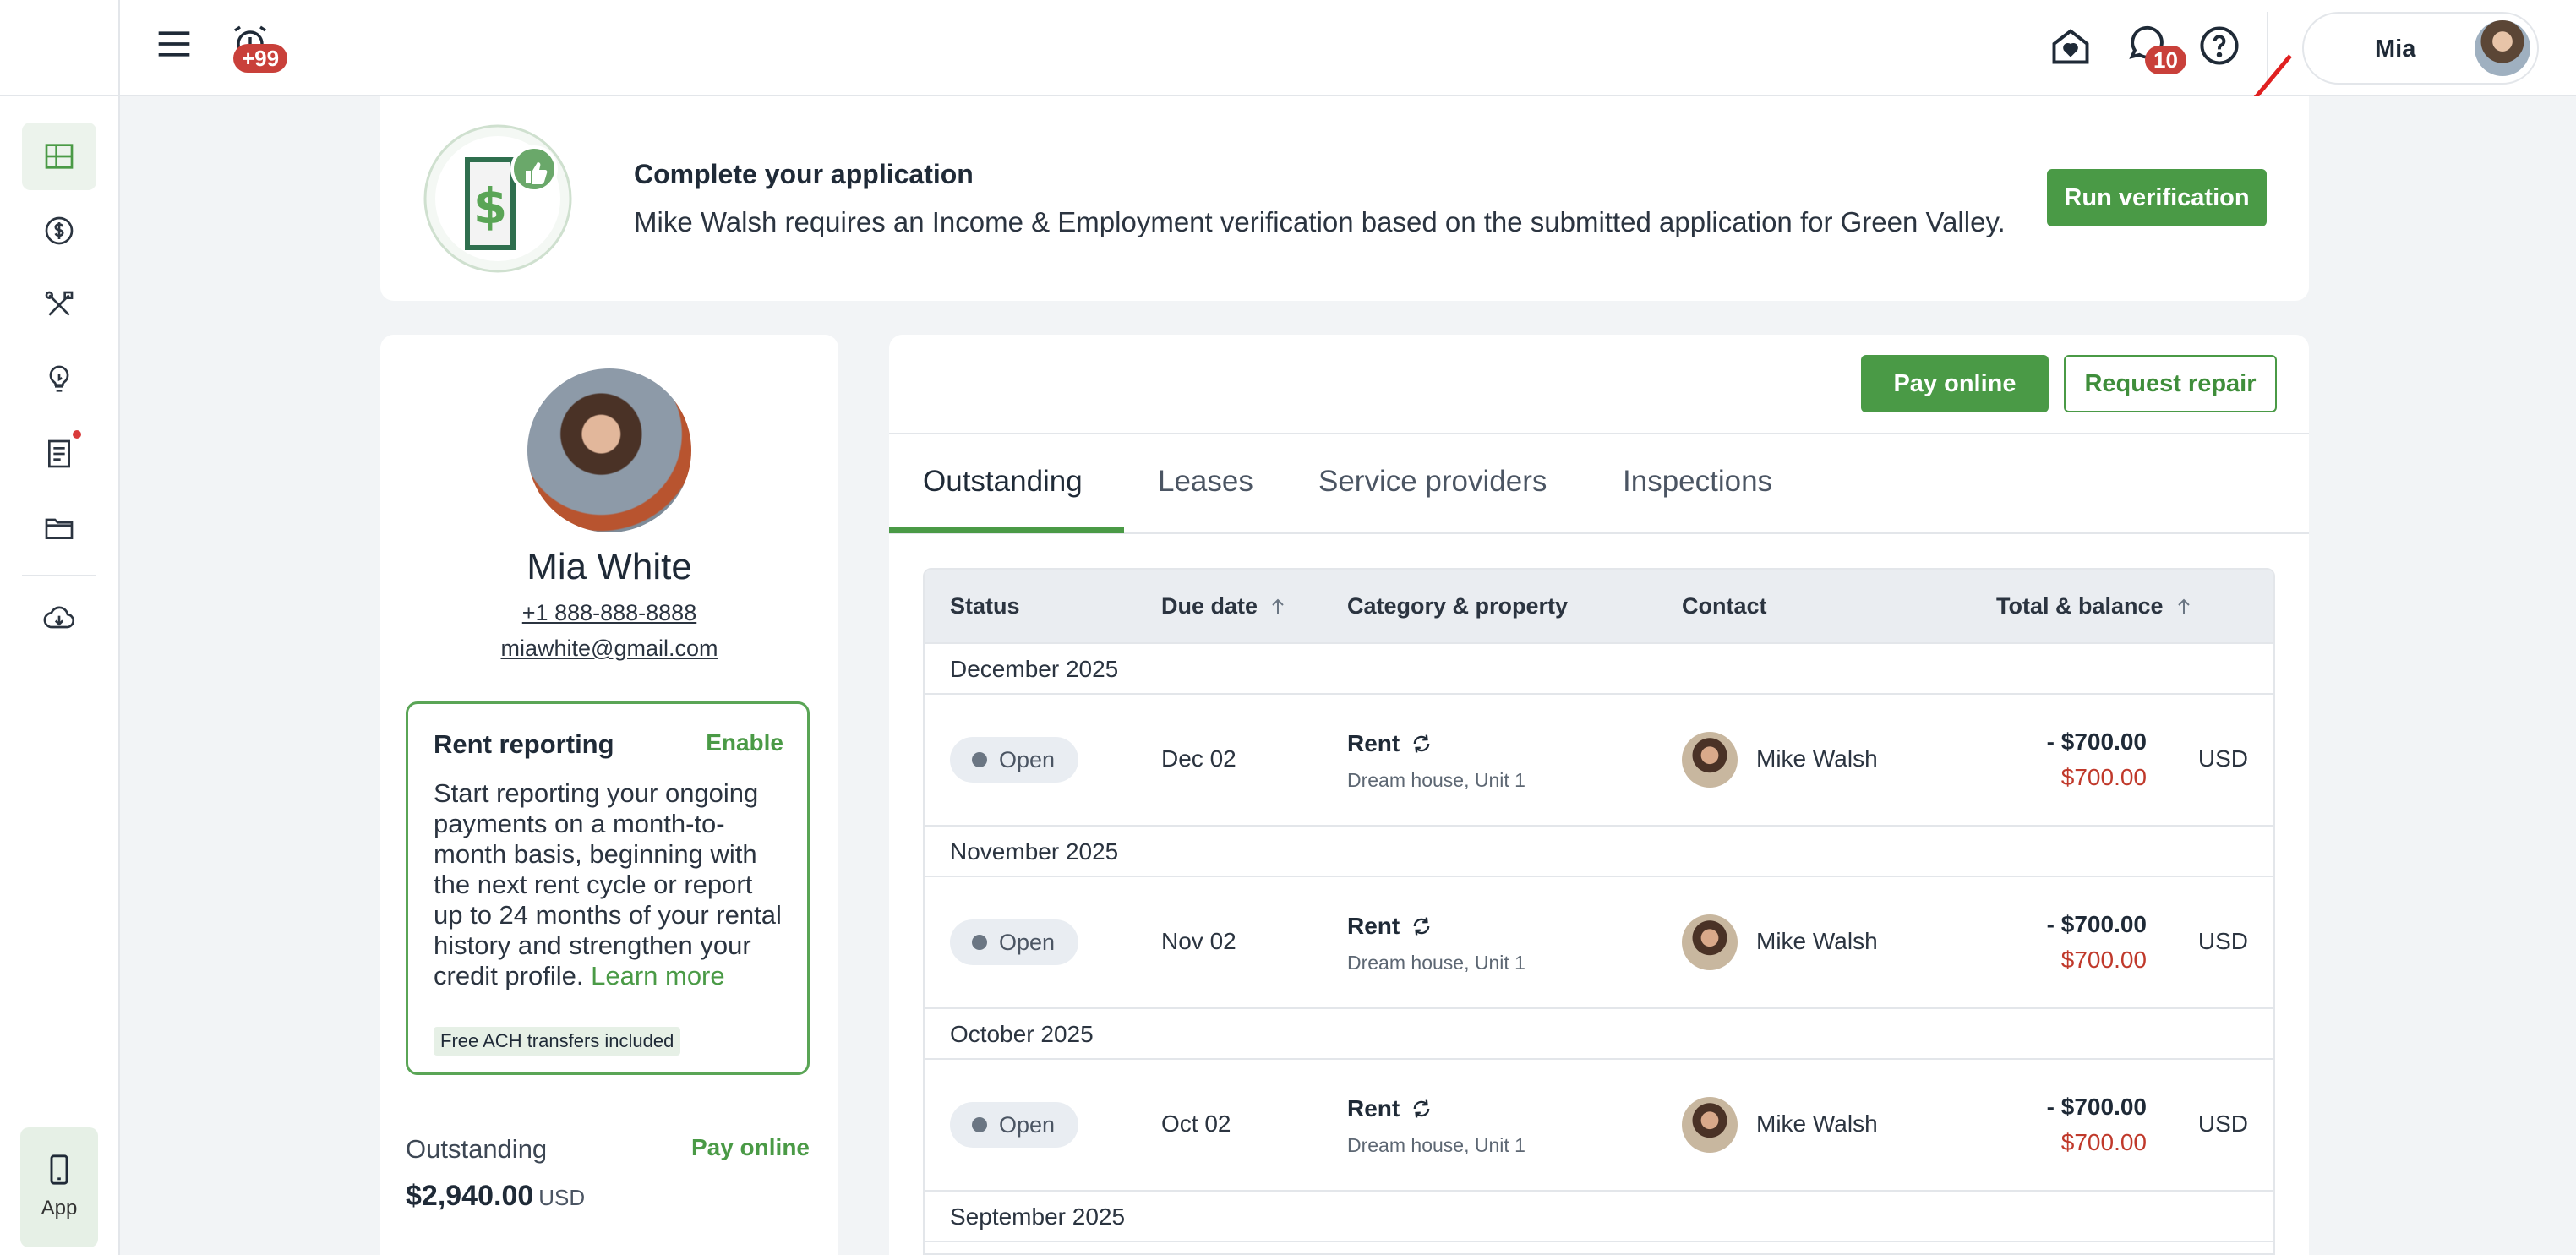  Describe the element at coordinates (1034, 669) in the screenshot. I see `month-label: December 2025` at that location.